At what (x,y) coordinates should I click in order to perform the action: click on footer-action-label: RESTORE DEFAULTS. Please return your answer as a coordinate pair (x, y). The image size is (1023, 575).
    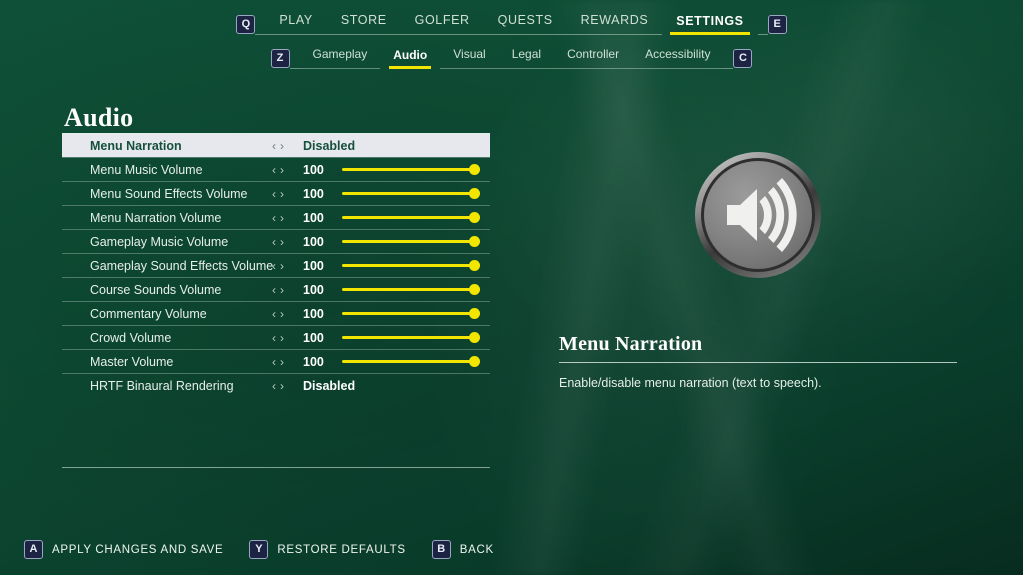
    Looking at the image, I should click on (341, 549).